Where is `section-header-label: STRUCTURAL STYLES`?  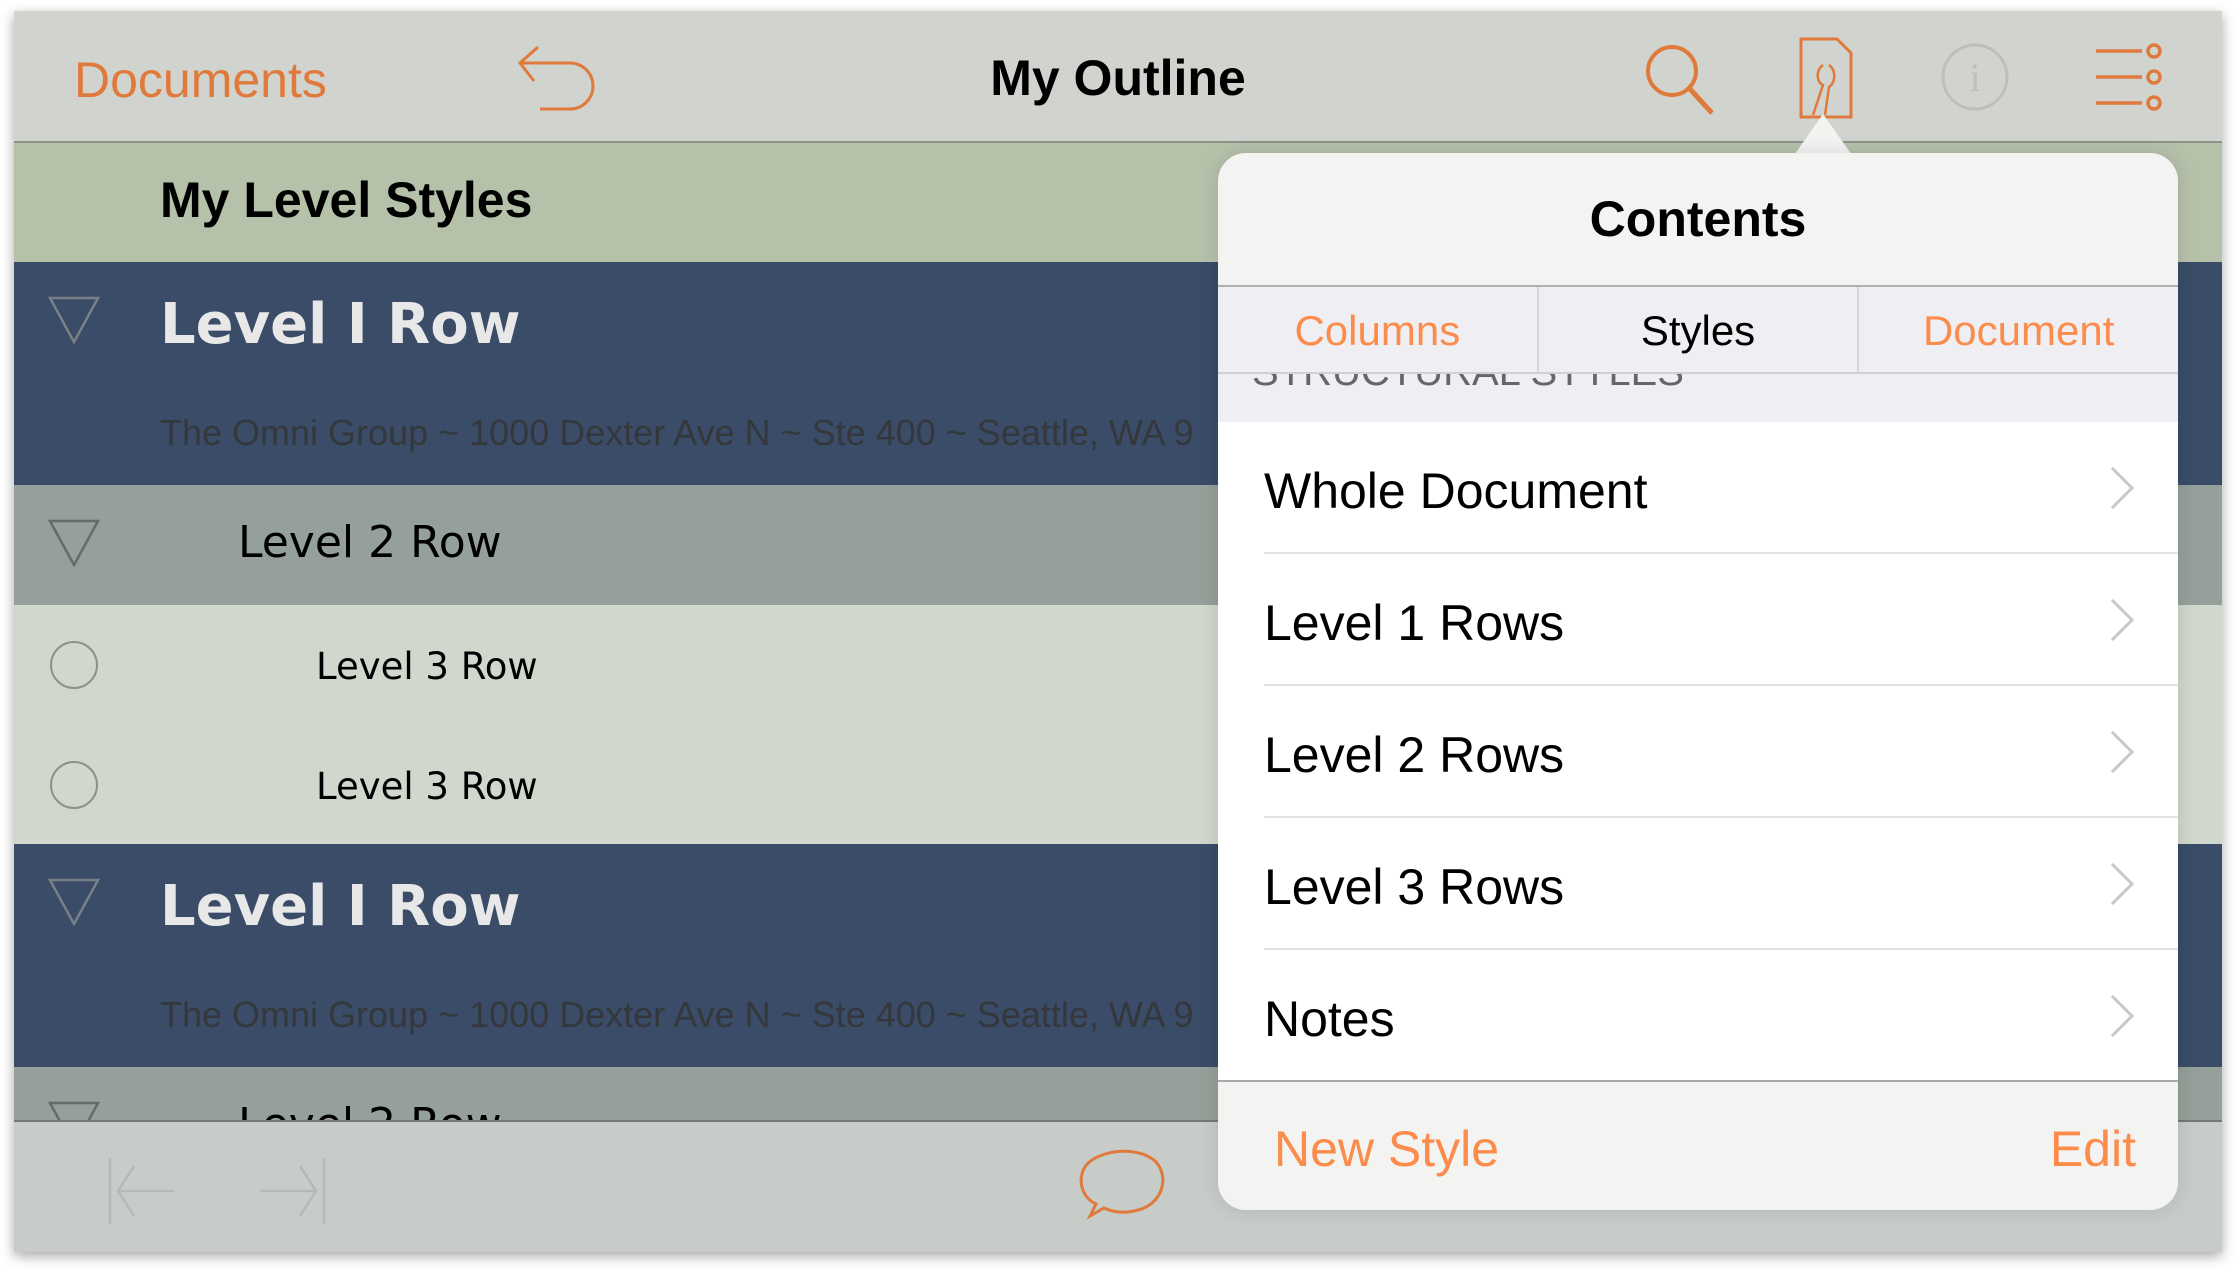 section-header-label: STRUCTURAL STYLES is located at coordinates (1468, 384).